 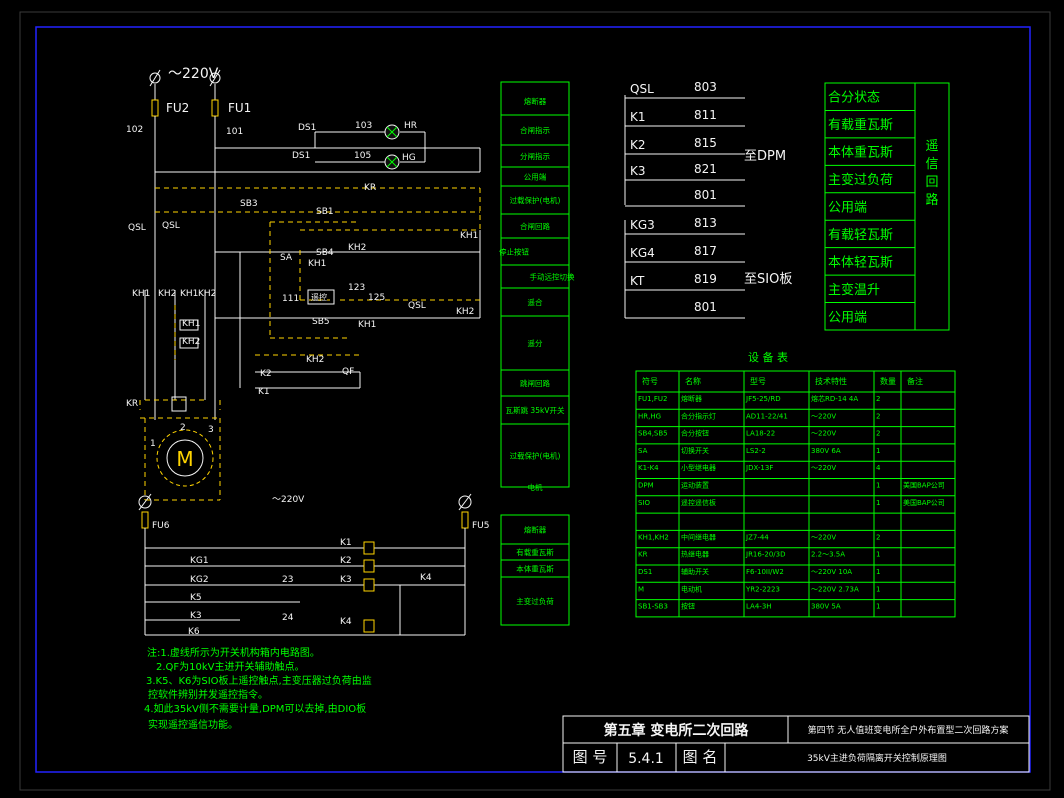 What do you see at coordinates (552, 277) in the screenshot?
I see `function-label: 手动远控切换` at bounding box center [552, 277].